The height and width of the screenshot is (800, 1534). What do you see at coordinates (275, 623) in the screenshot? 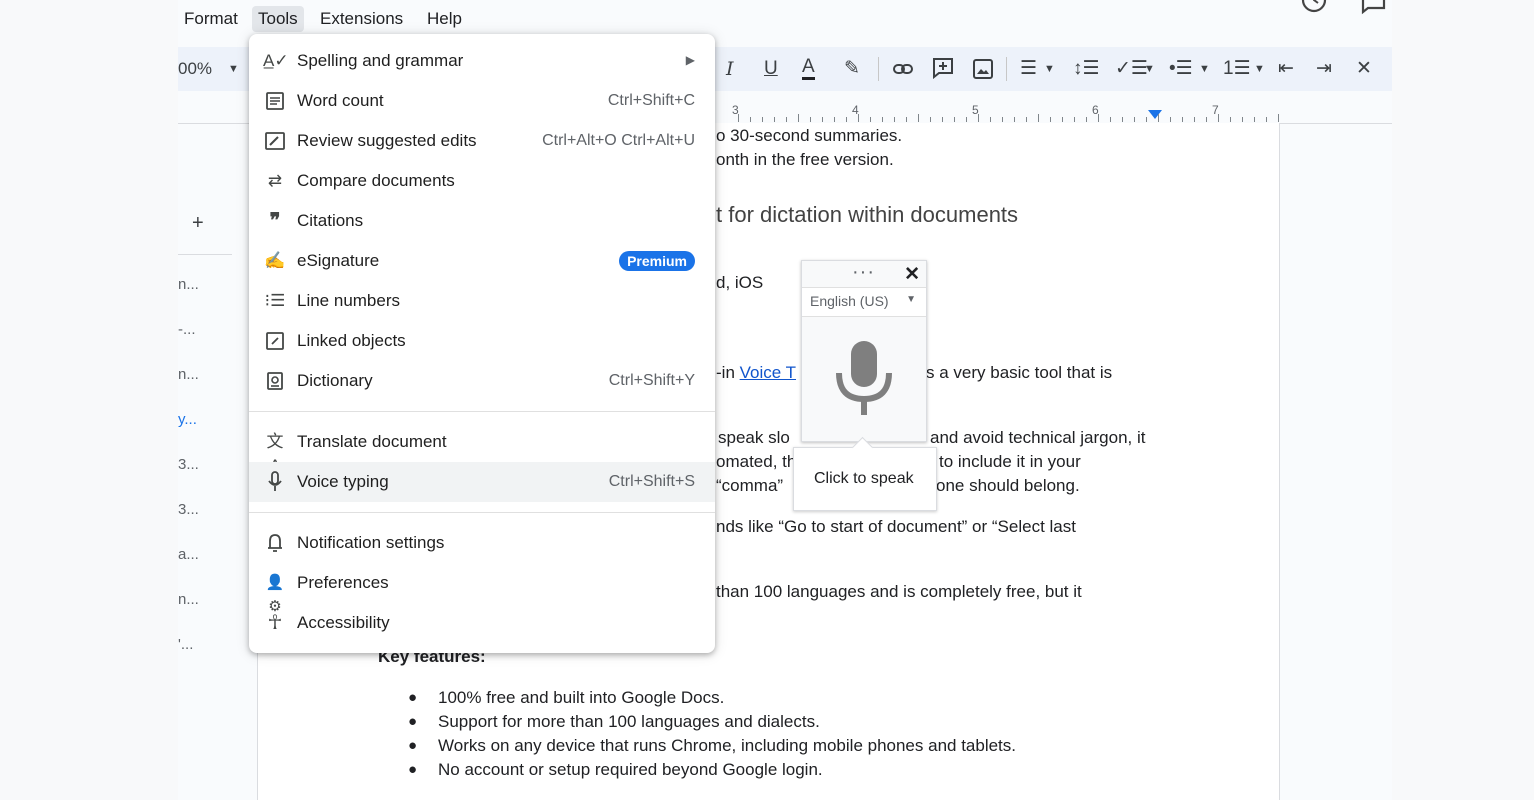
I see `accessibility-icon: ☥` at bounding box center [275, 623].